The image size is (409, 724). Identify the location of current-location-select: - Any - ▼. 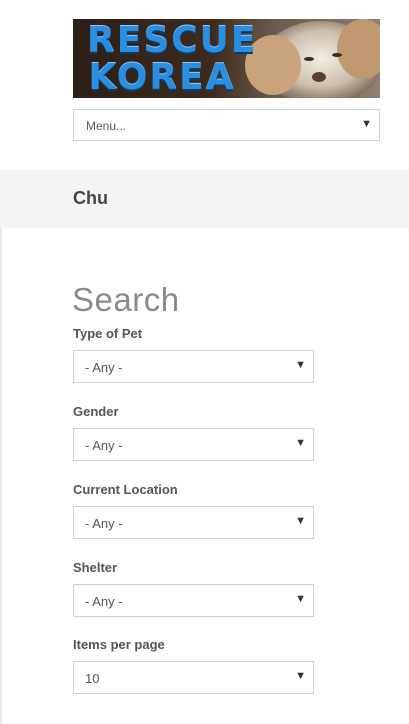
(193, 522).